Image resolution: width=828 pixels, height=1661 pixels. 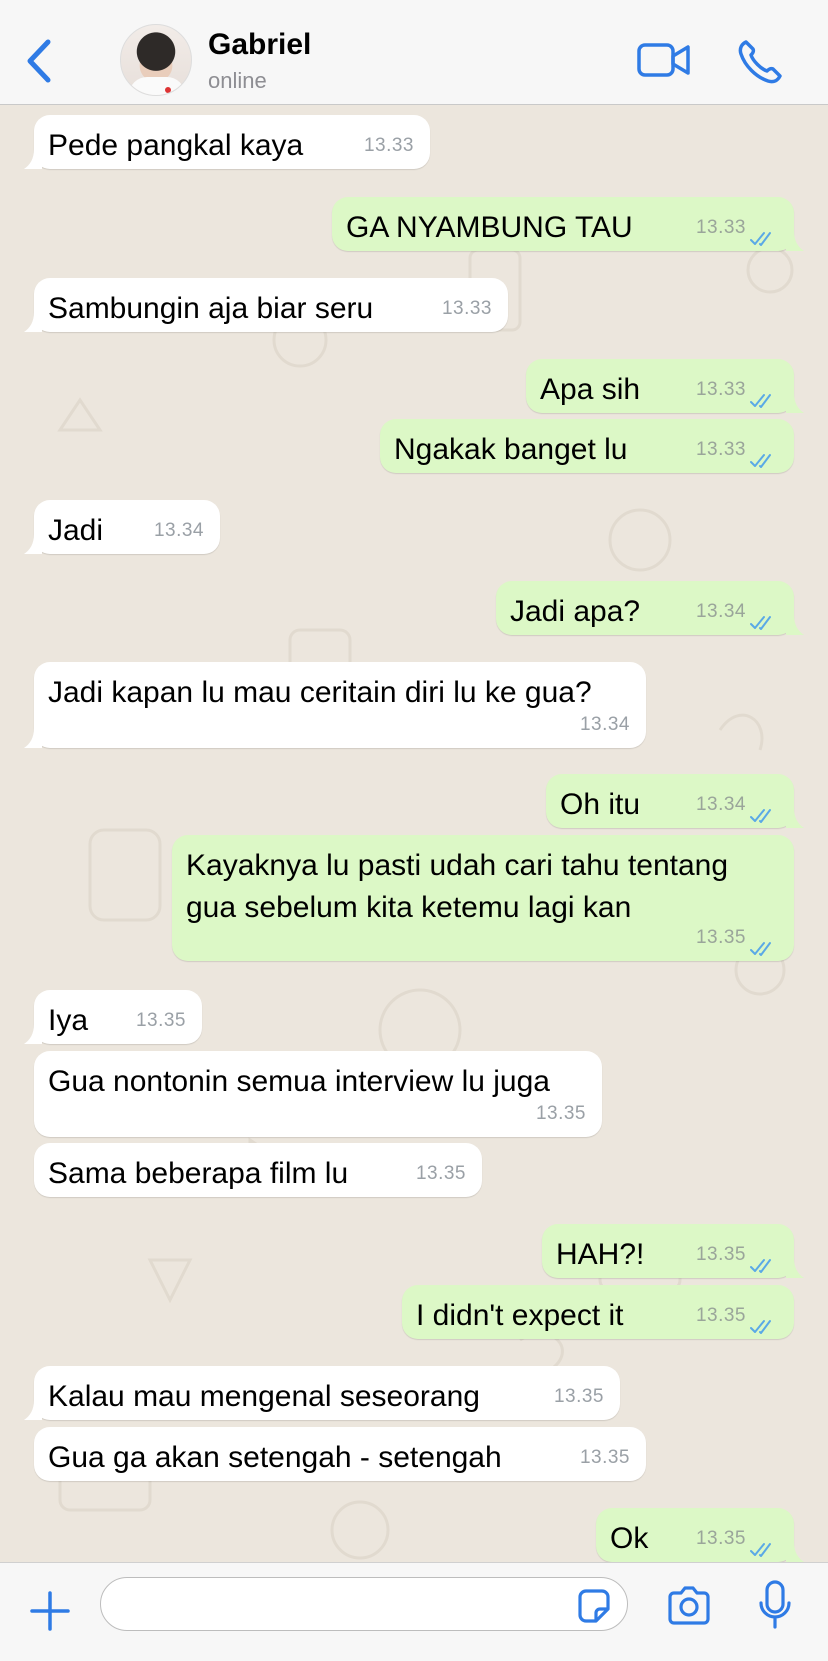 I want to click on message-text: Jadi apa?, so click(x=575, y=611).